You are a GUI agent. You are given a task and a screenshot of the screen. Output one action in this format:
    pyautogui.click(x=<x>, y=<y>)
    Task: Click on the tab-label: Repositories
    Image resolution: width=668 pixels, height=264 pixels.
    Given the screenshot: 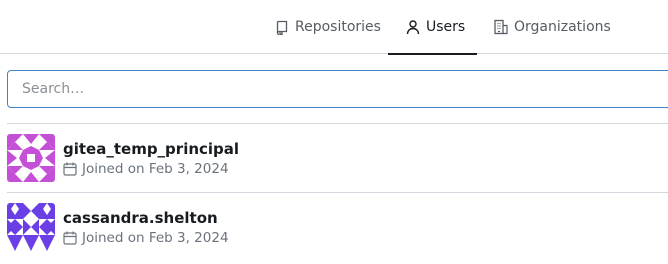 What is the action you would take?
    pyautogui.click(x=338, y=27)
    